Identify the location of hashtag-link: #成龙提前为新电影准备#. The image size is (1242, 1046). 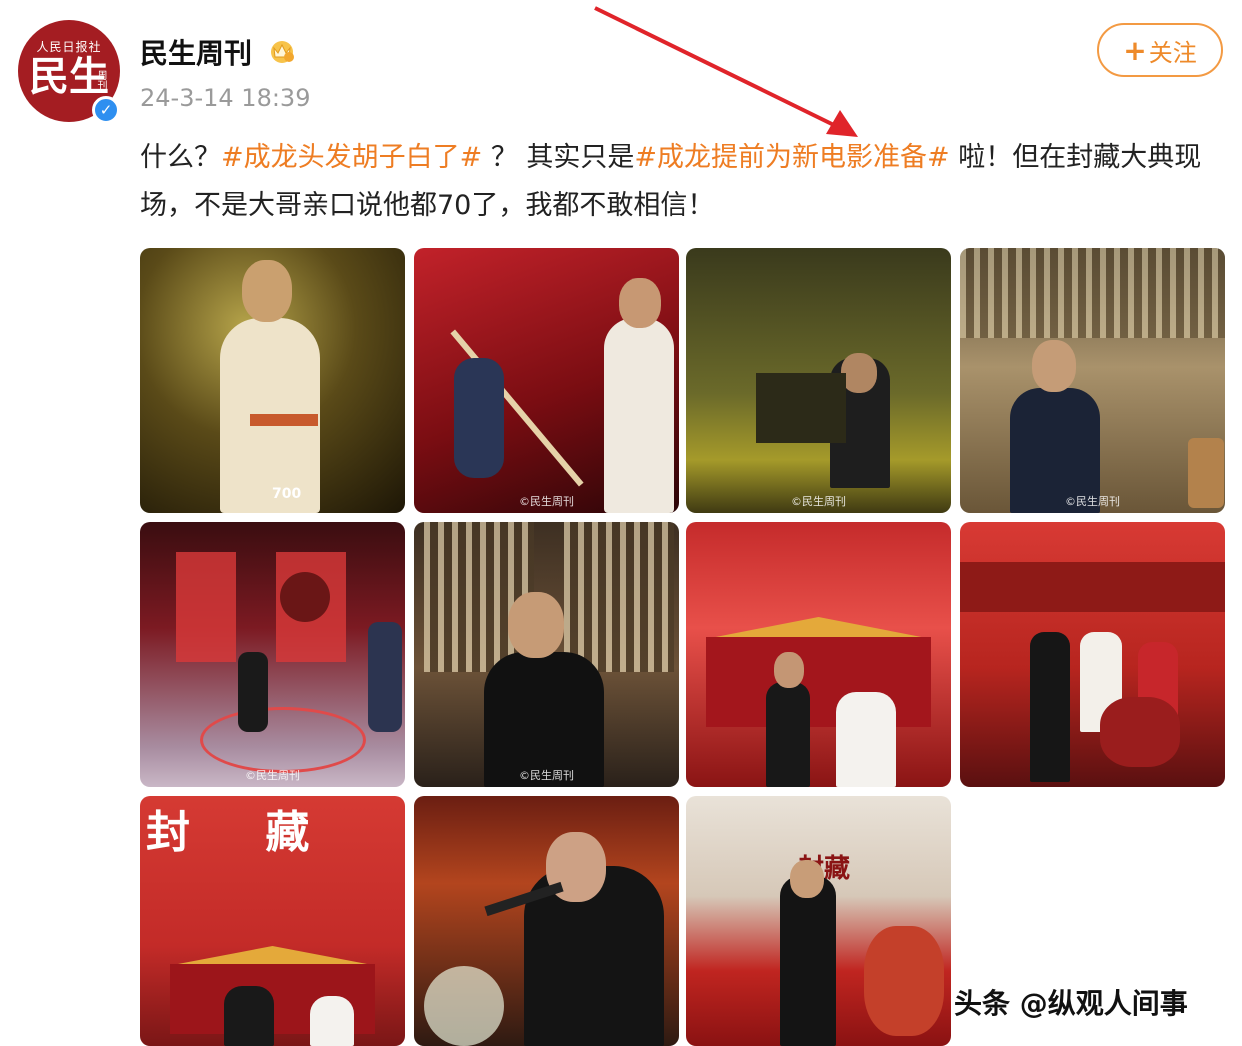
(791, 157).